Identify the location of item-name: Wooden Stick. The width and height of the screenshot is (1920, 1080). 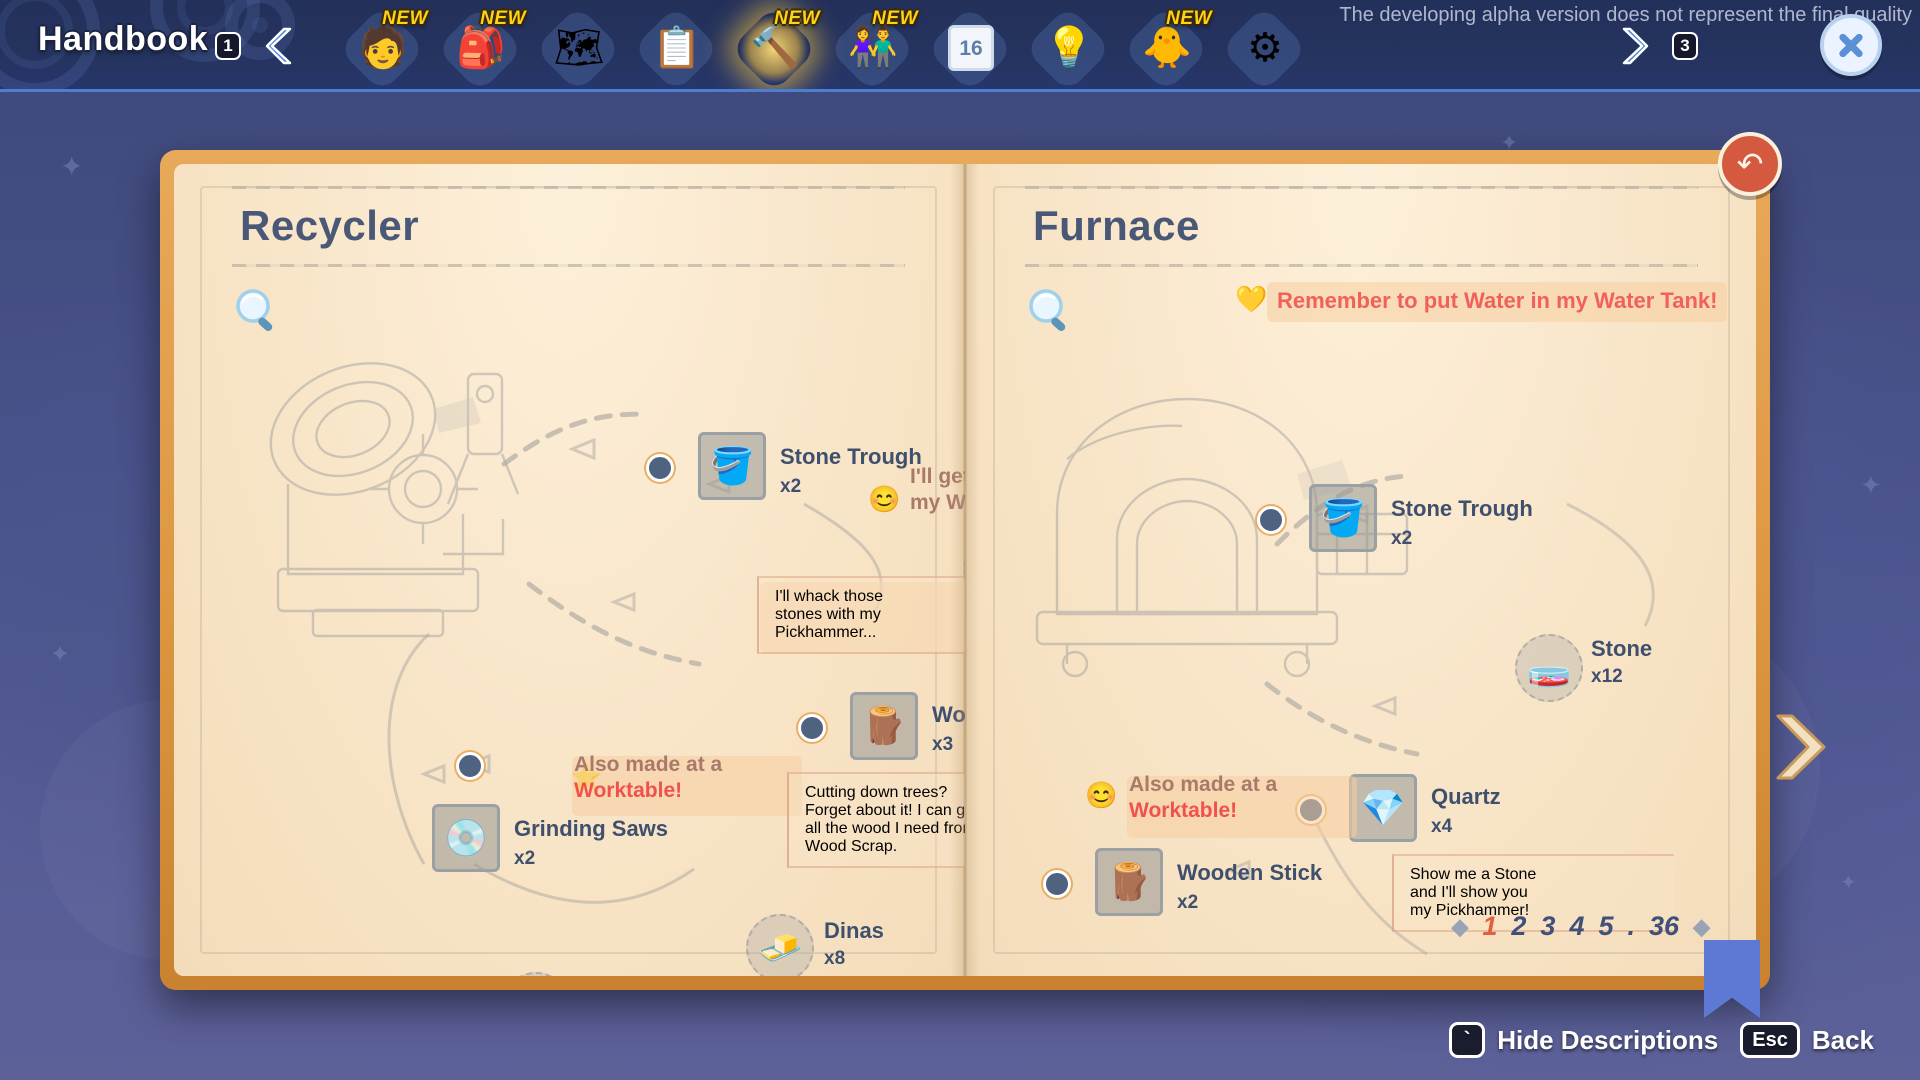
(1250, 872).